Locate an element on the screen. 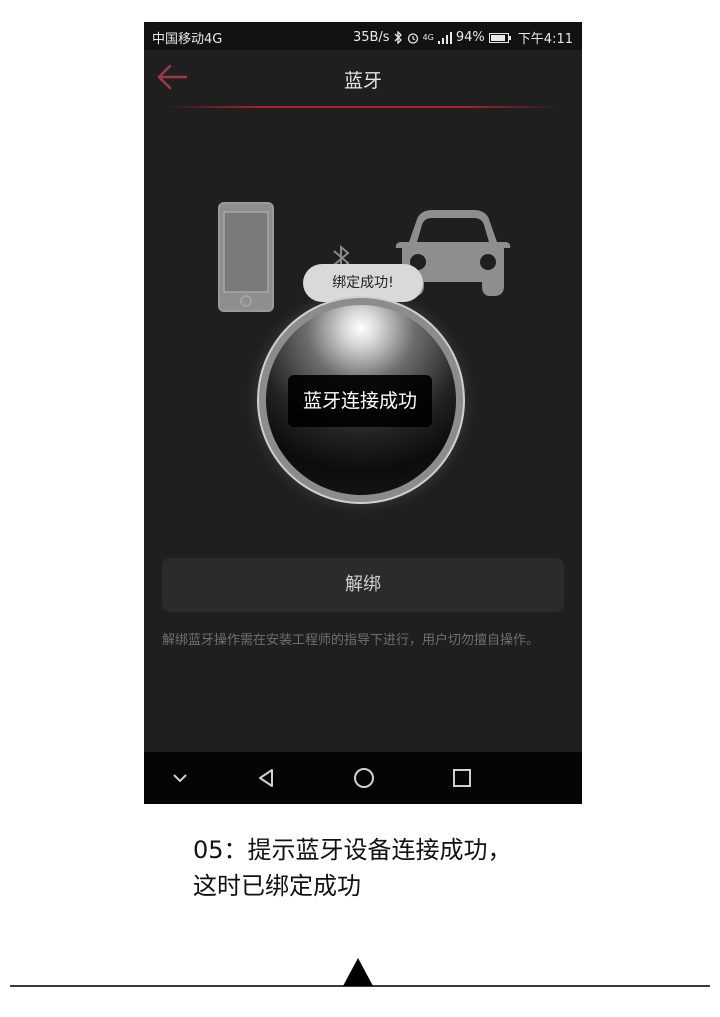 This screenshot has height=1017, width=720. app-bar: 蓝牙 is located at coordinates (363, 79).